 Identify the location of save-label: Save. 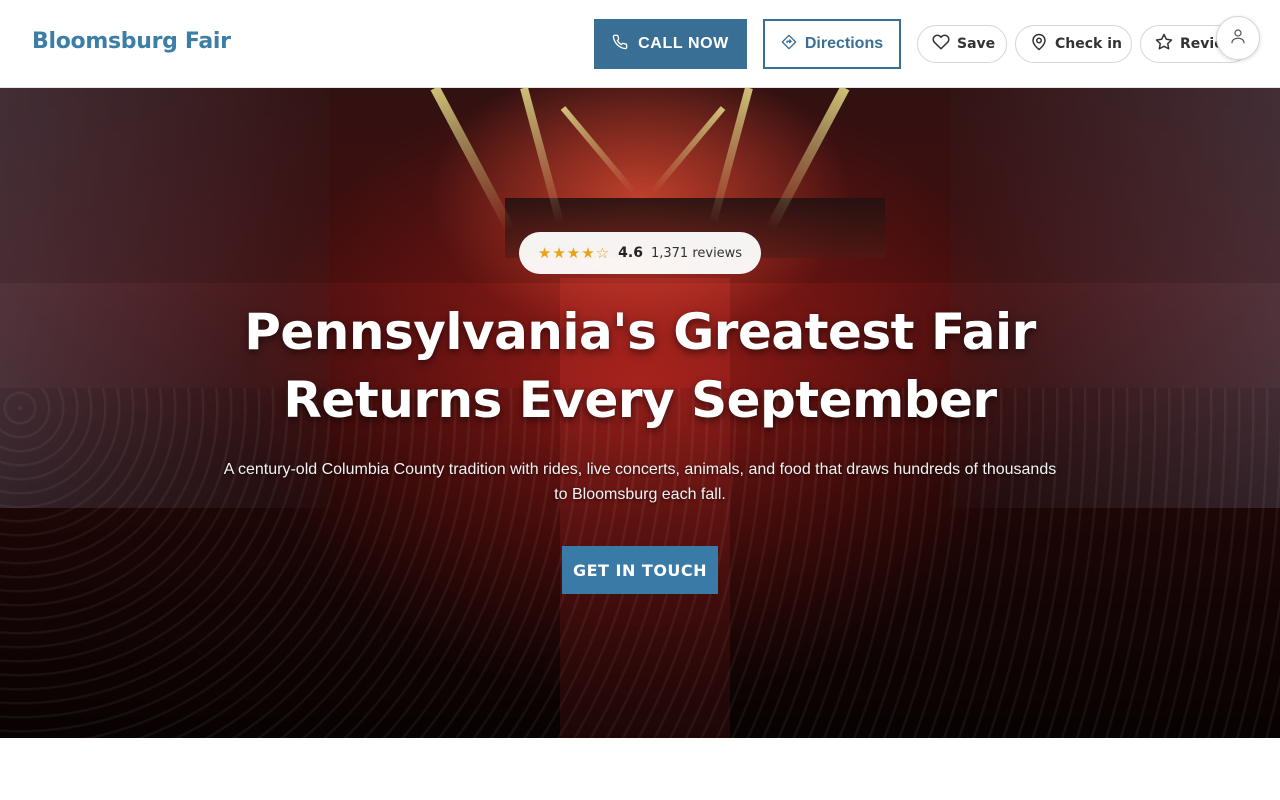
(976, 44).